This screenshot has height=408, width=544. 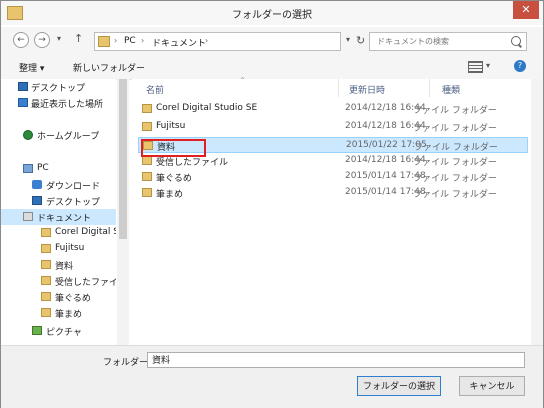 What do you see at coordinates (21, 40) in the screenshot?
I see `back-button: ←` at bounding box center [21, 40].